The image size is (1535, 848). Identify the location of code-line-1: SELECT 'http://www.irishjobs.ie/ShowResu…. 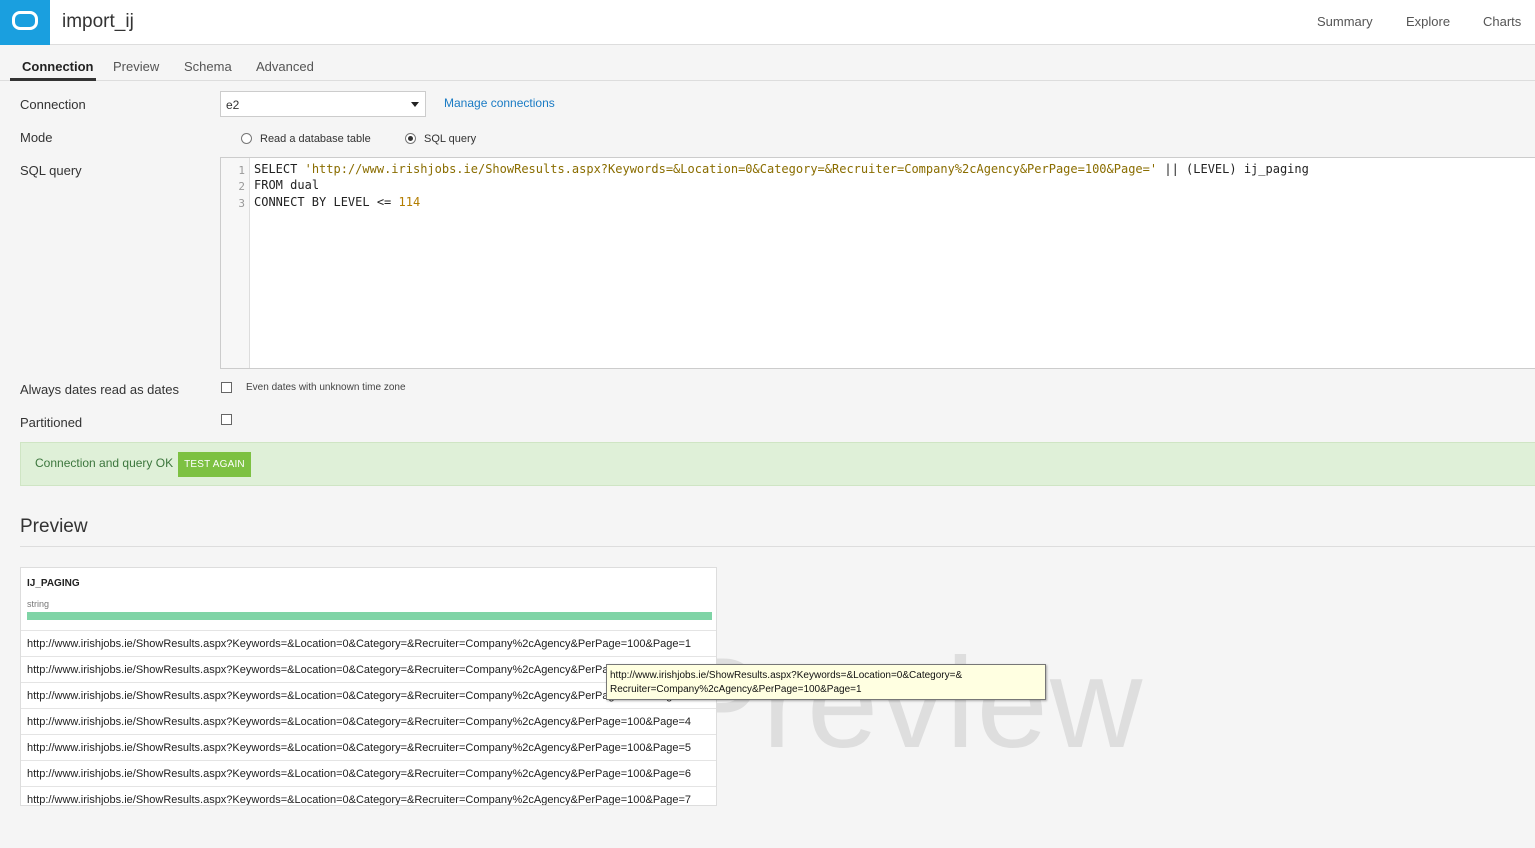
(781, 169).